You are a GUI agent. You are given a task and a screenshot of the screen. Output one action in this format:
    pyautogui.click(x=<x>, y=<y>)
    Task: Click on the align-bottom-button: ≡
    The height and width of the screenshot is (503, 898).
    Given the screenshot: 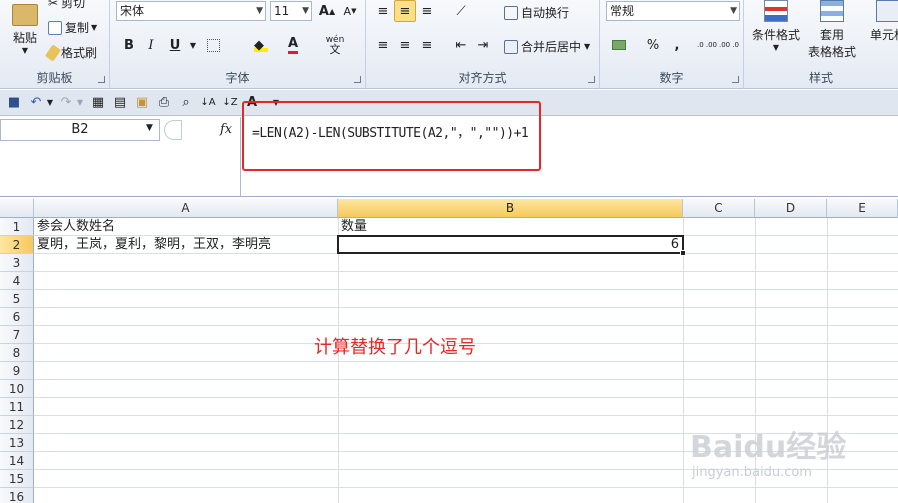 What is the action you would take?
    pyautogui.click(x=427, y=11)
    